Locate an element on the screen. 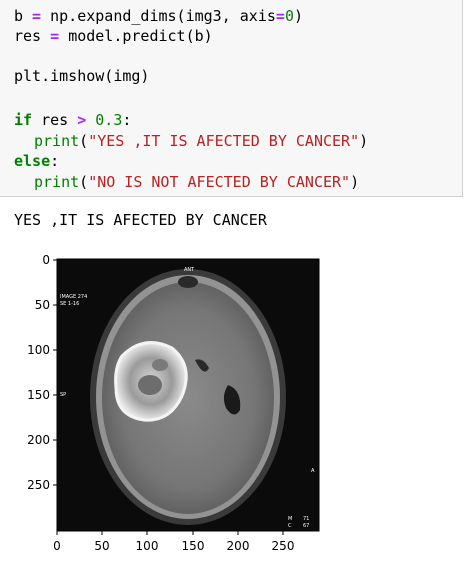 Image resolution: width=465 pixels, height=572 pixels. x-tick-label: 250 is located at coordinates (283, 546).